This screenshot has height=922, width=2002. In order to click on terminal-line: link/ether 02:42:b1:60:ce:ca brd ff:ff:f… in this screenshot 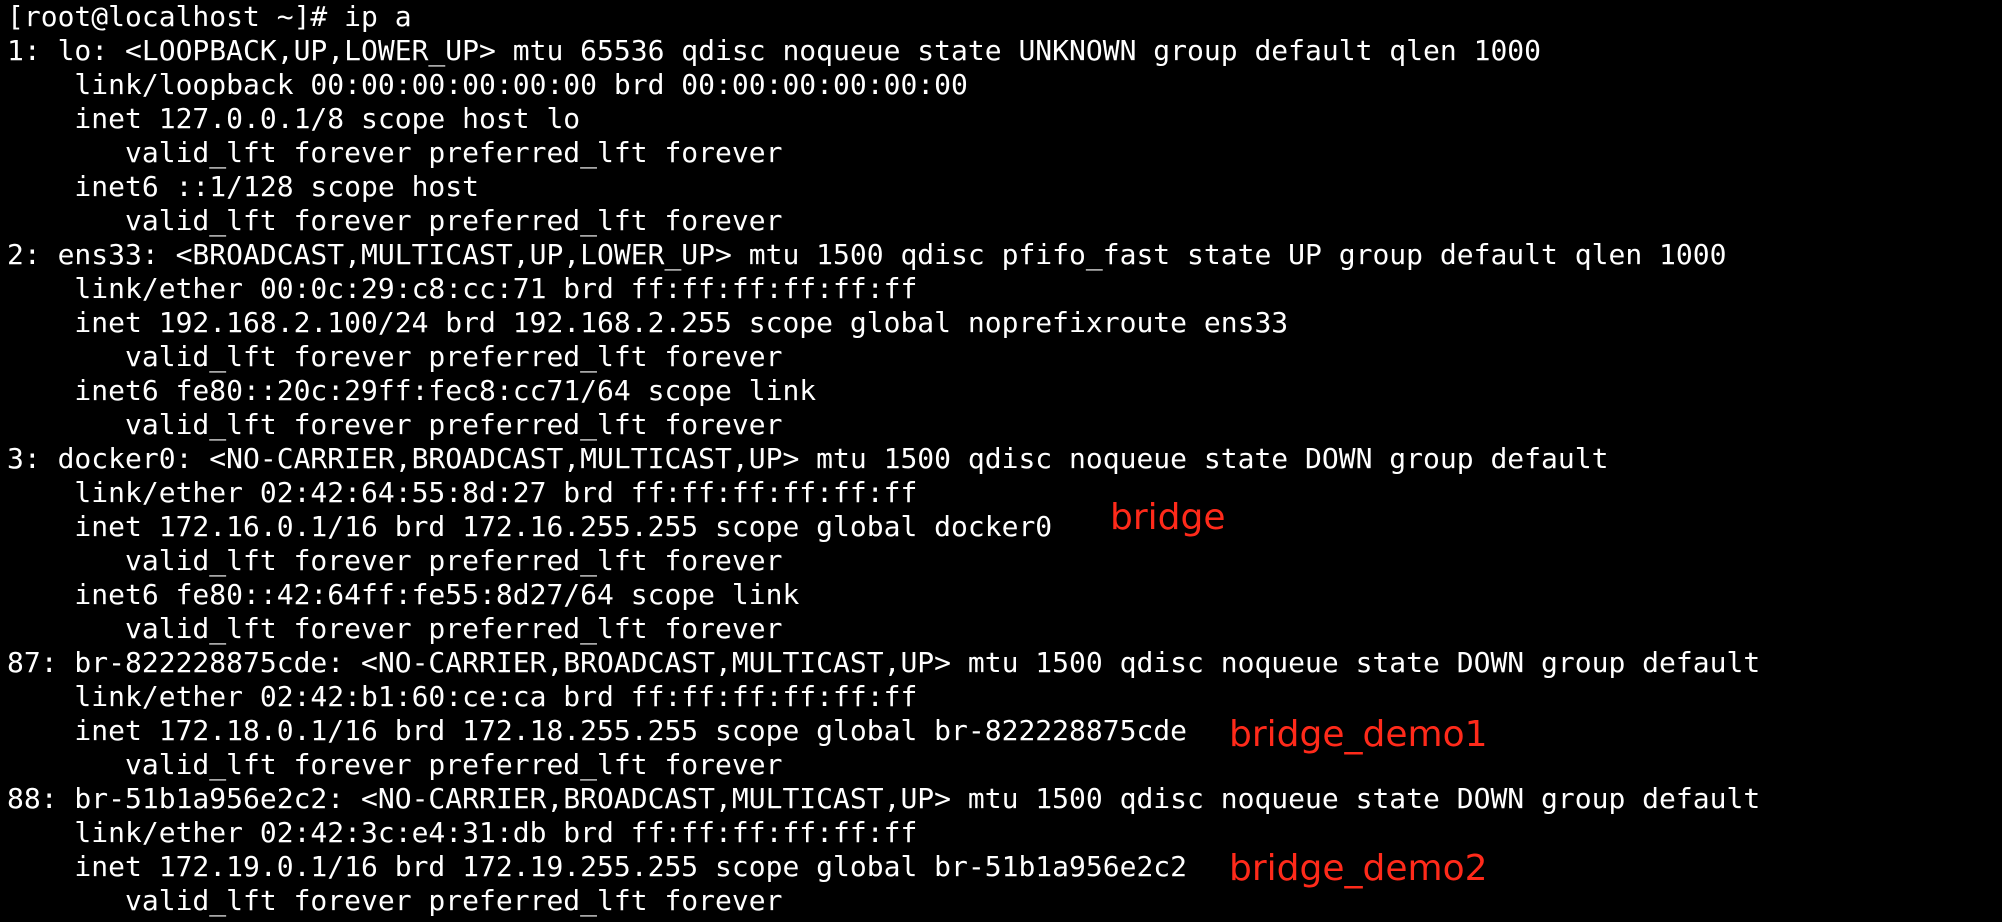, I will do `click(462, 696)`.